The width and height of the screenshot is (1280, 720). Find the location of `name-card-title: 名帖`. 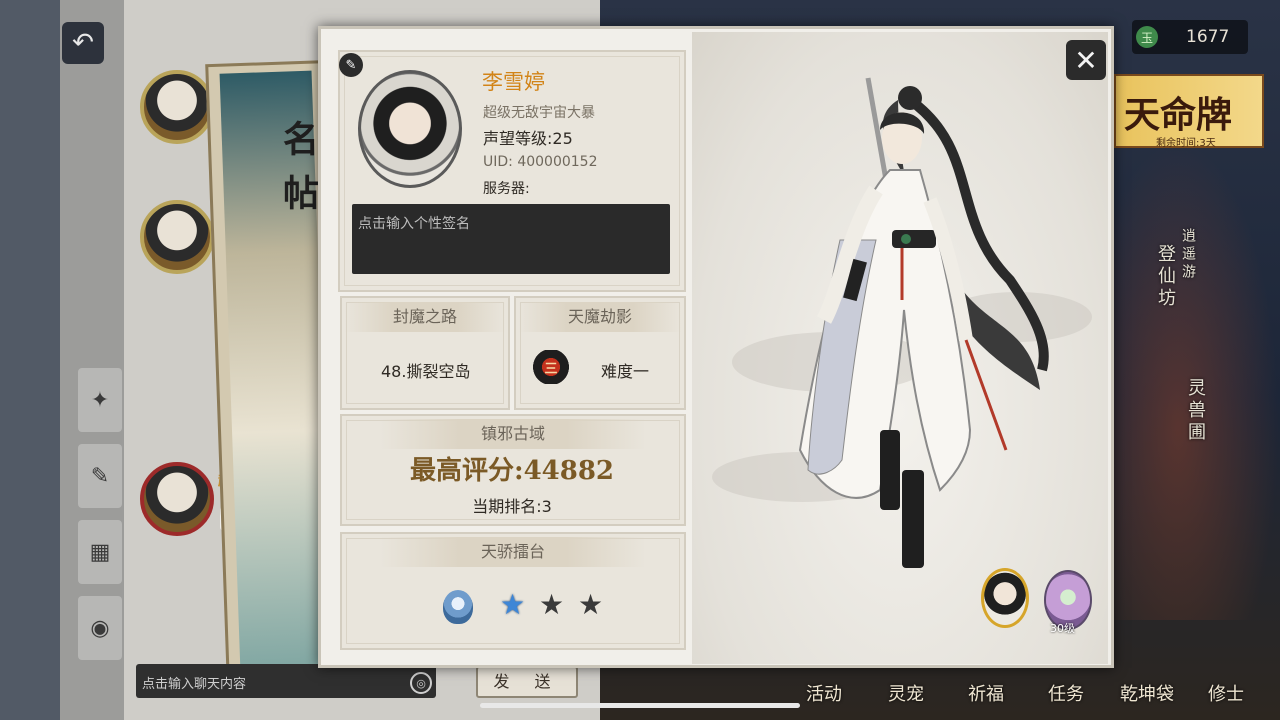

name-card-title: 名帖 is located at coordinates (298, 174).